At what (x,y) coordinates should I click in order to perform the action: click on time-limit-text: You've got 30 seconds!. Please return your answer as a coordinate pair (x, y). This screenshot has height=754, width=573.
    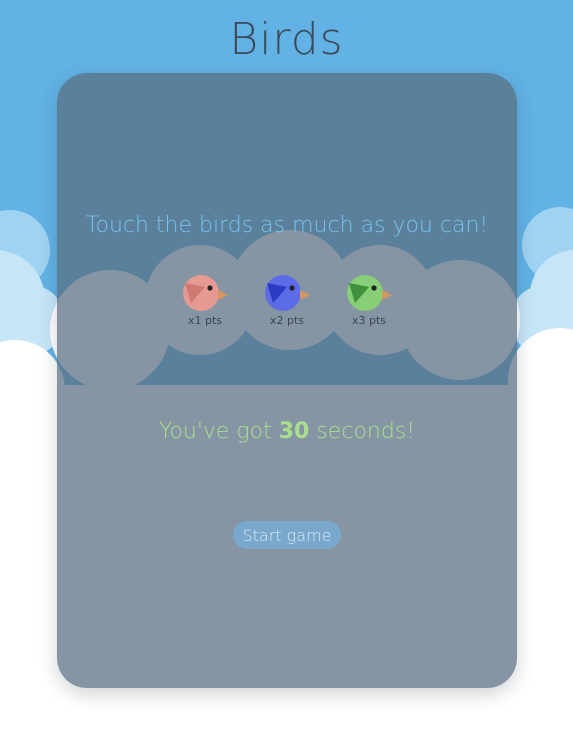
    Looking at the image, I should click on (287, 431).